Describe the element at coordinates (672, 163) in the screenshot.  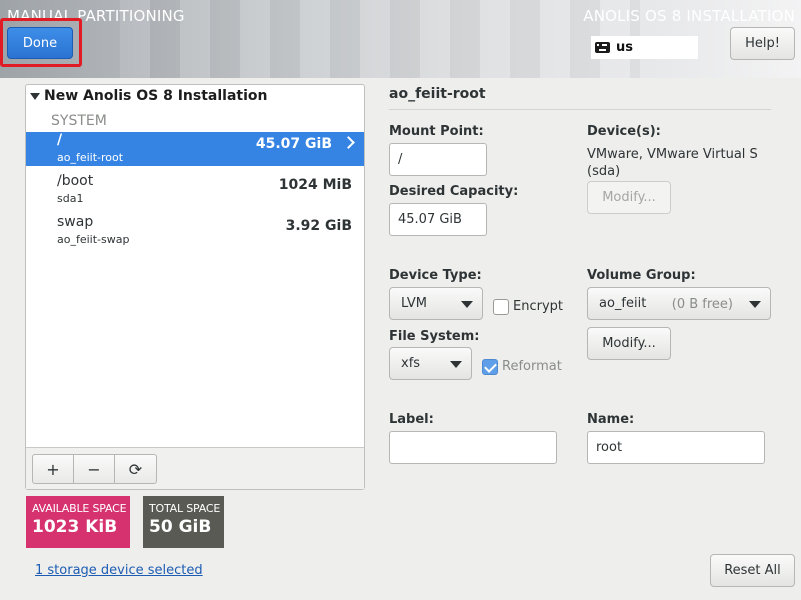
I see `devices-description: VMware, VMware Virtual S (sda)` at that location.